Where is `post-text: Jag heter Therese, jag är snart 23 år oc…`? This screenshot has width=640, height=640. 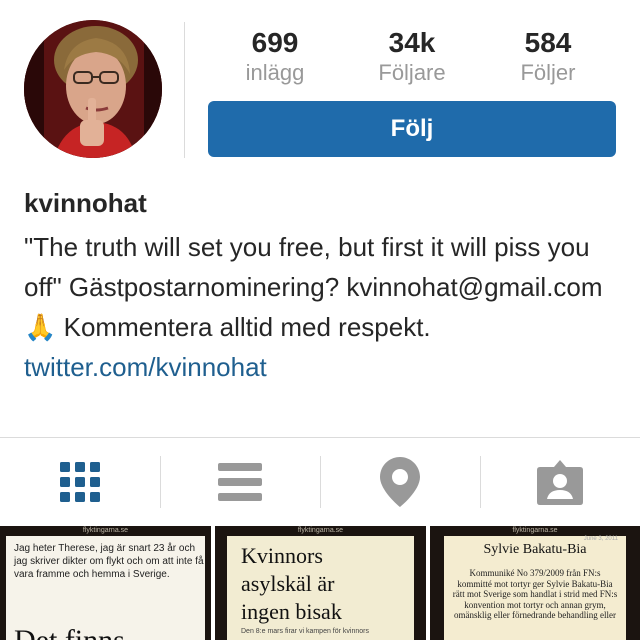 post-text: Jag heter Therese, jag är snart 23 år oc… is located at coordinates (109, 561).